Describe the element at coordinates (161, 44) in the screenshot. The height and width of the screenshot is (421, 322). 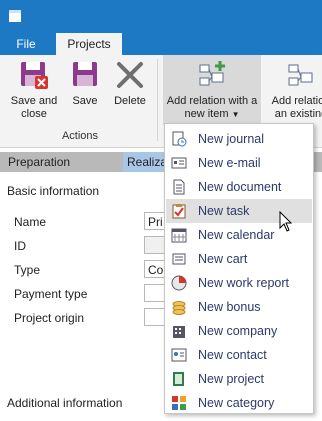
I see `ribbon-tab-row: File Projects` at that location.